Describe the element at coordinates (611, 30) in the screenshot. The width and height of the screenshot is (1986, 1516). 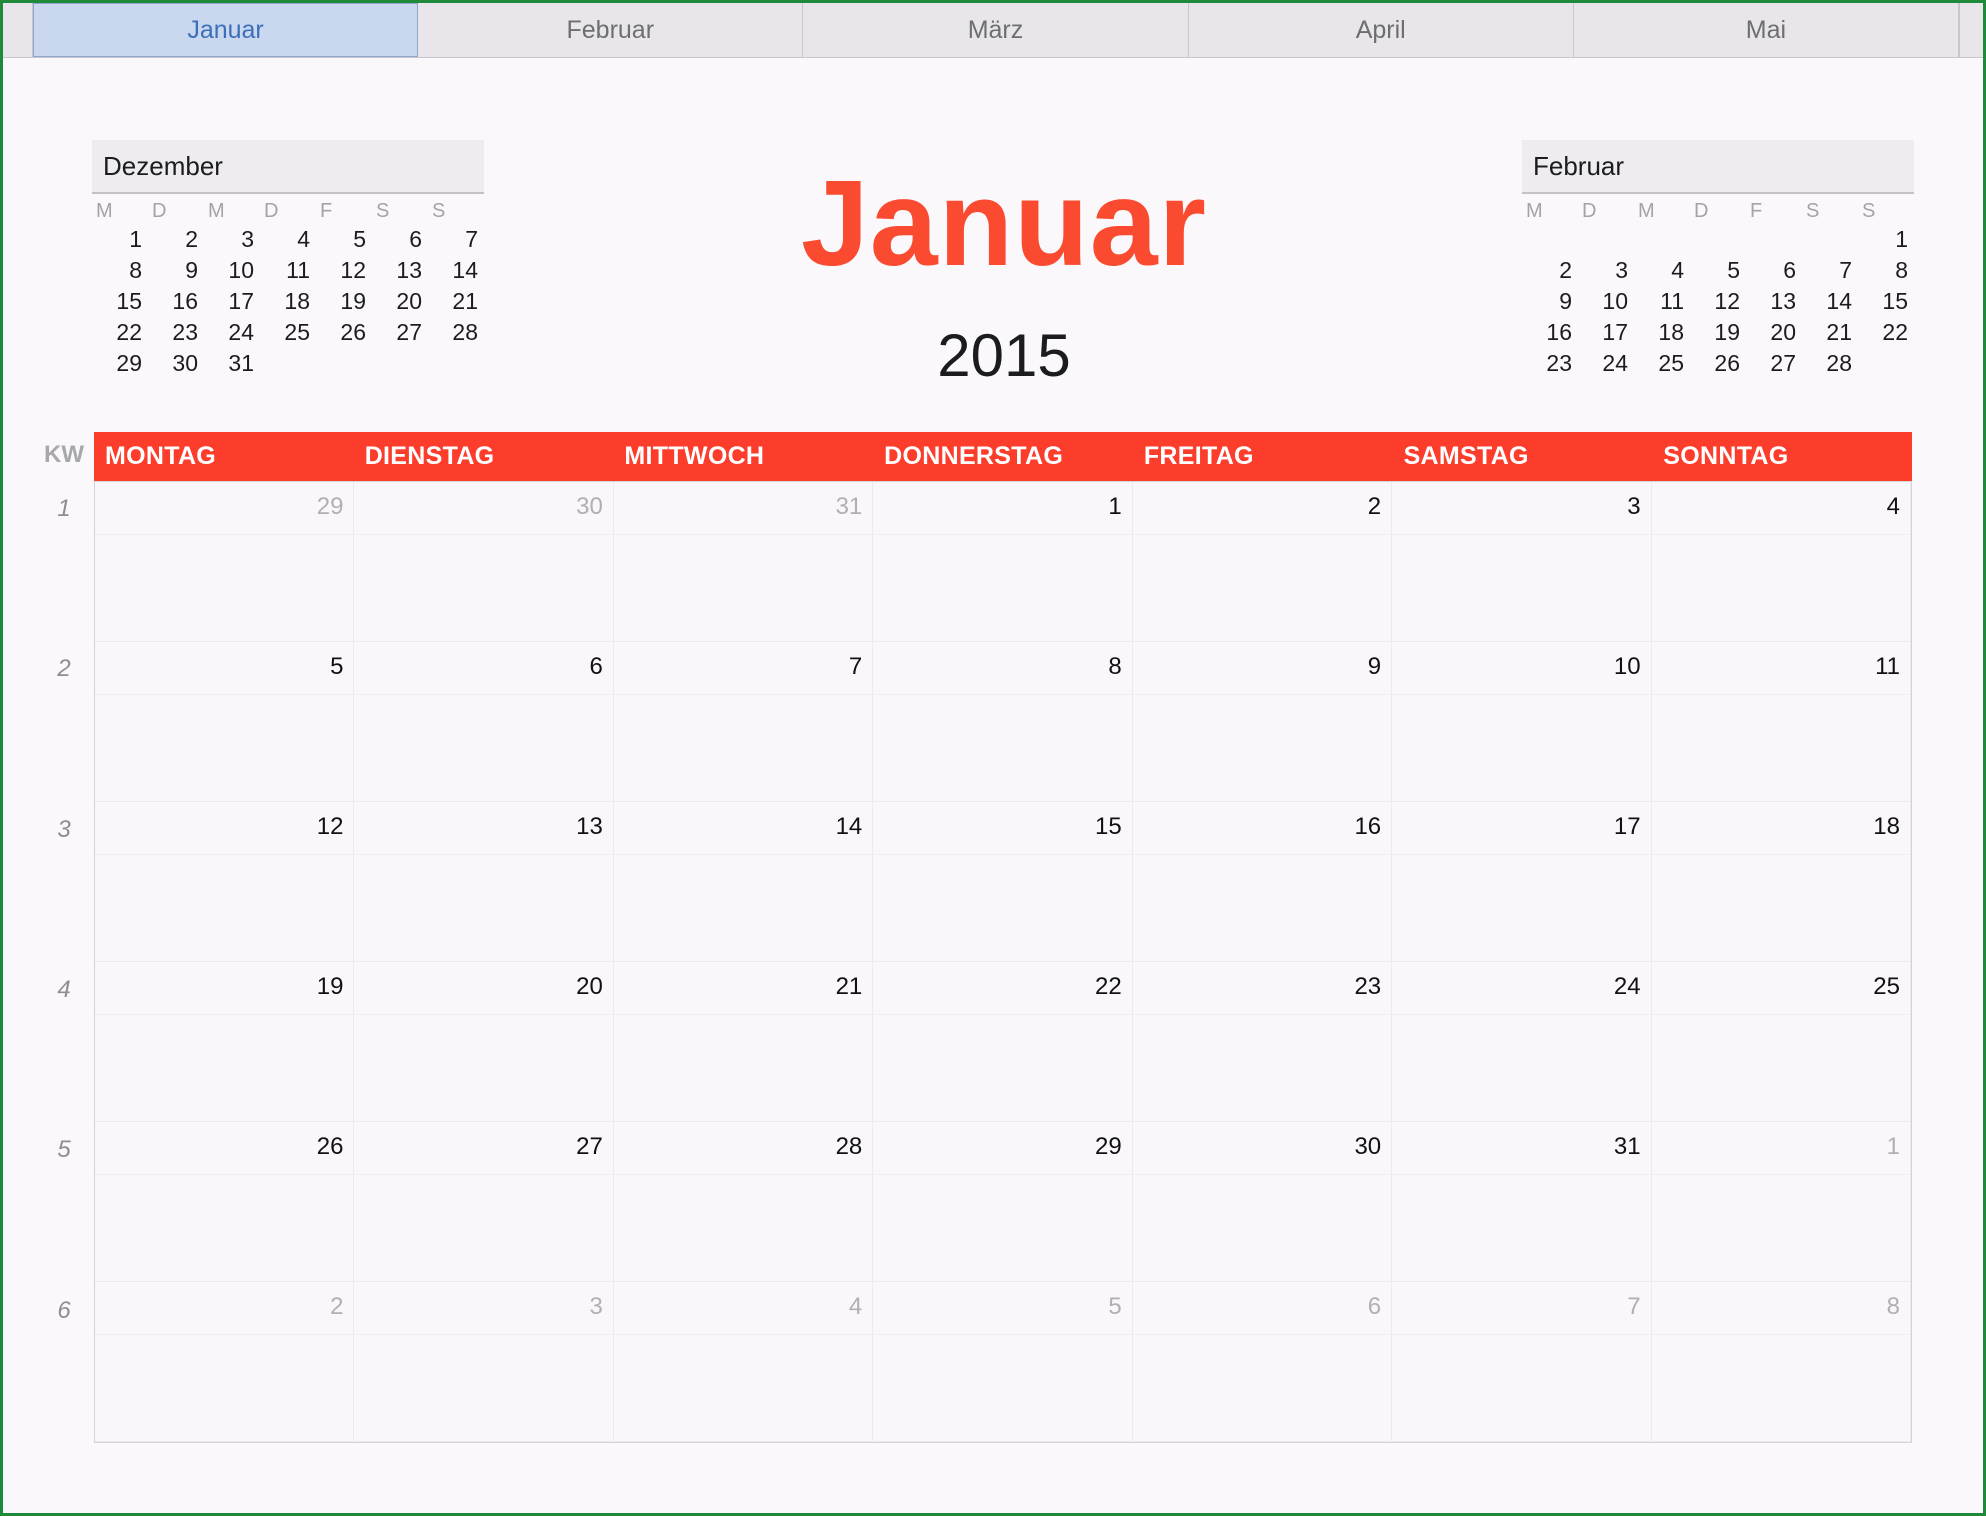
I see `tab-februar: Februar` at that location.